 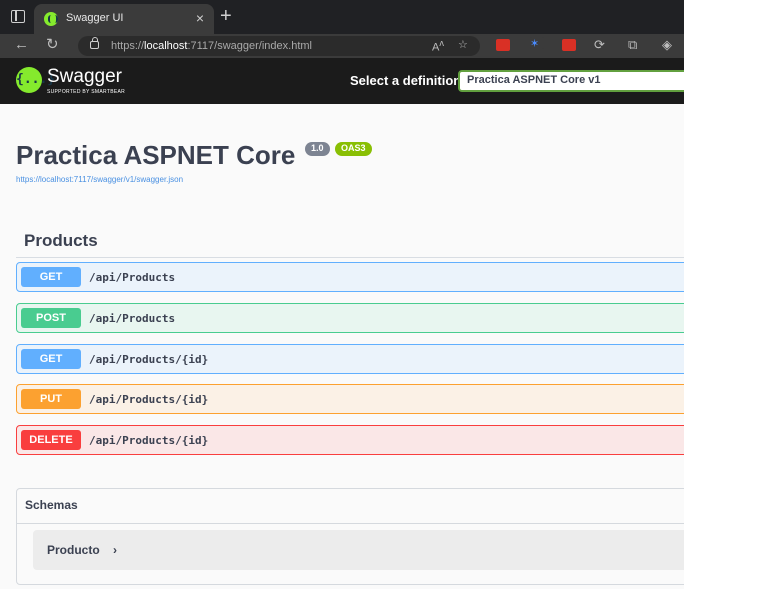 What do you see at coordinates (358, 550) in the screenshot?
I see `model-producto: Producto ›` at bounding box center [358, 550].